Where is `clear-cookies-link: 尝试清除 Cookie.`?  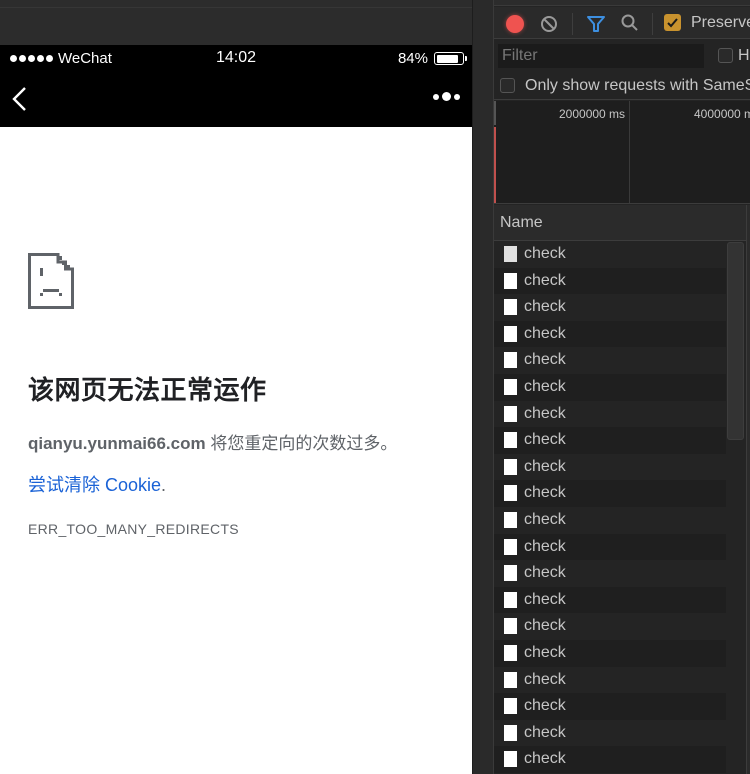 clear-cookies-link: 尝试清除 Cookie. is located at coordinates (97, 484).